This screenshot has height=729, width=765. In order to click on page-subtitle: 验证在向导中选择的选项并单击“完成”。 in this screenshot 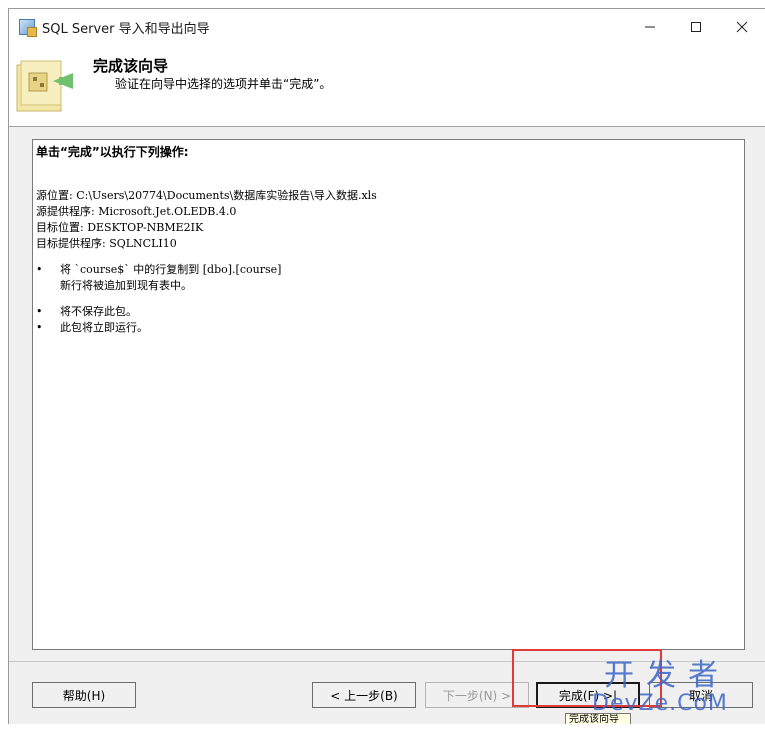, I will do `click(223, 84)`.